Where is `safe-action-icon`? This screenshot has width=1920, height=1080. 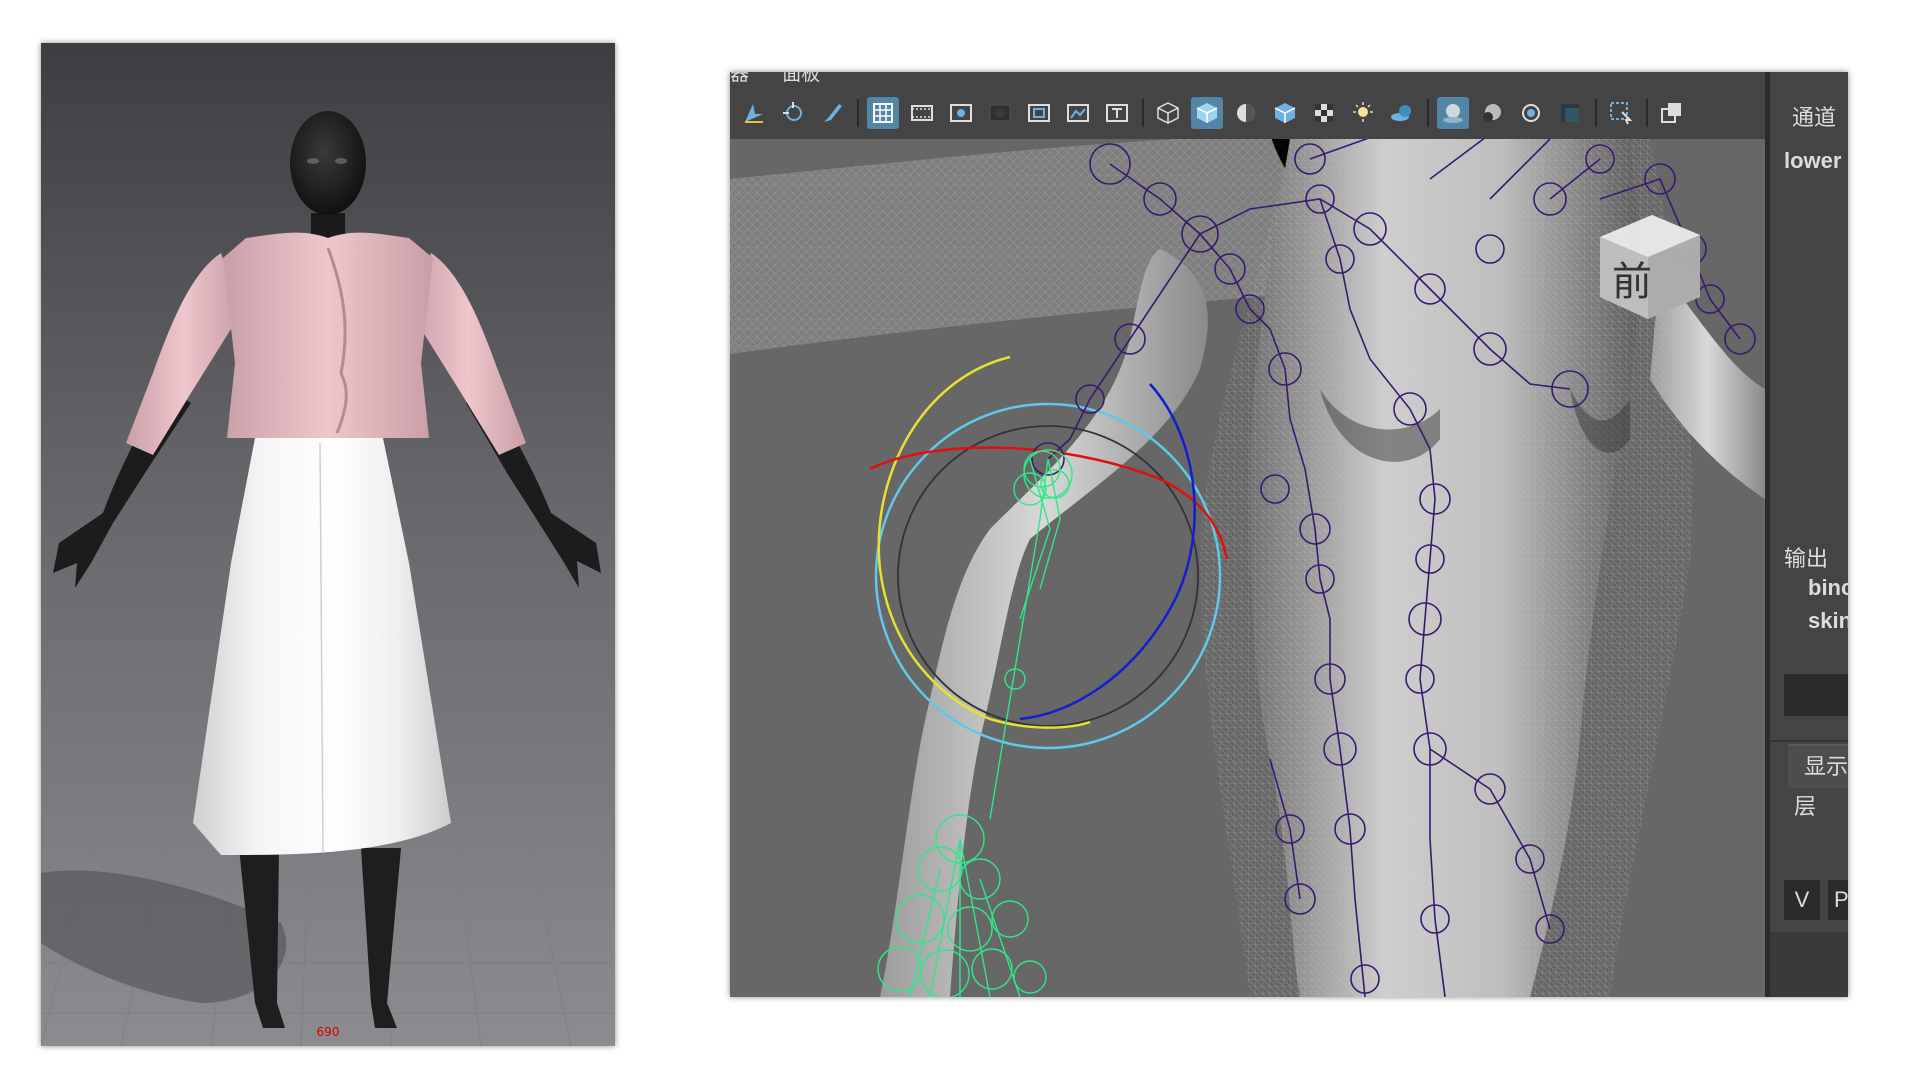
safe-action-icon is located at coordinates (1078, 113).